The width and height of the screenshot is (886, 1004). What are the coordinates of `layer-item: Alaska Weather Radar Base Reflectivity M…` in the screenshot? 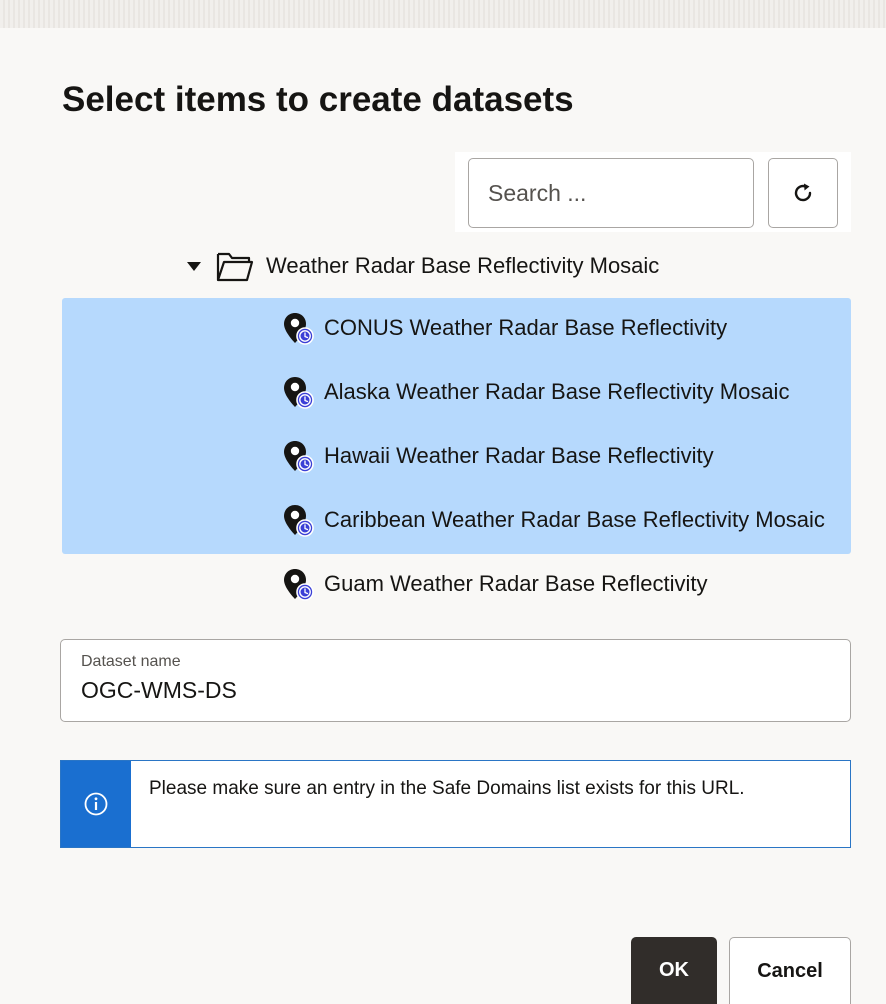 It's located at (565, 392).